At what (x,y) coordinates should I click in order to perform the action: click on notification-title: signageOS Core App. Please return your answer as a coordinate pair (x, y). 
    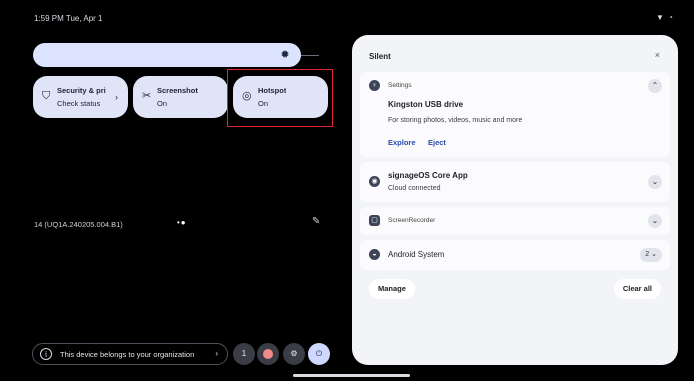
    Looking at the image, I should click on (428, 175).